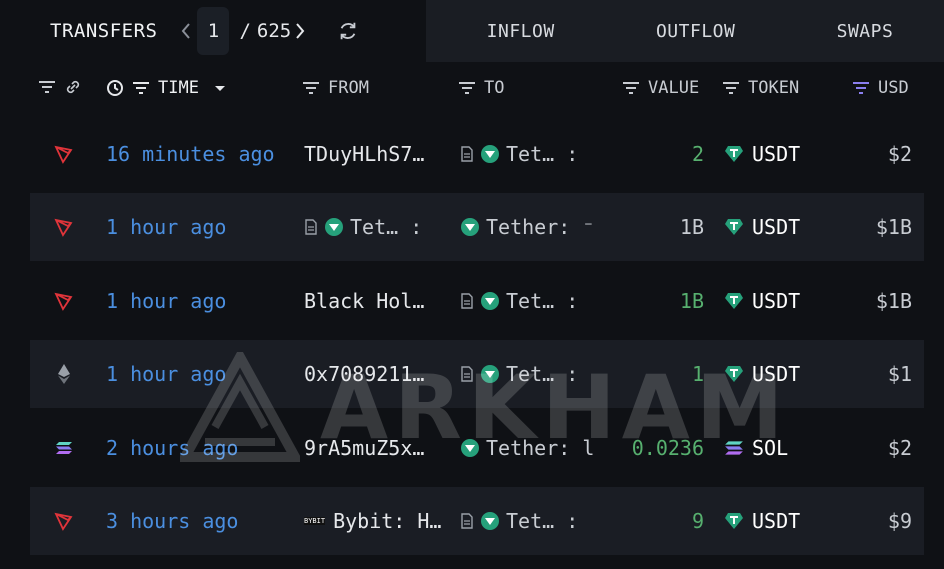 The height and width of the screenshot is (569, 944). What do you see at coordinates (220, 88) in the screenshot?
I see `sort-desc-icon` at bounding box center [220, 88].